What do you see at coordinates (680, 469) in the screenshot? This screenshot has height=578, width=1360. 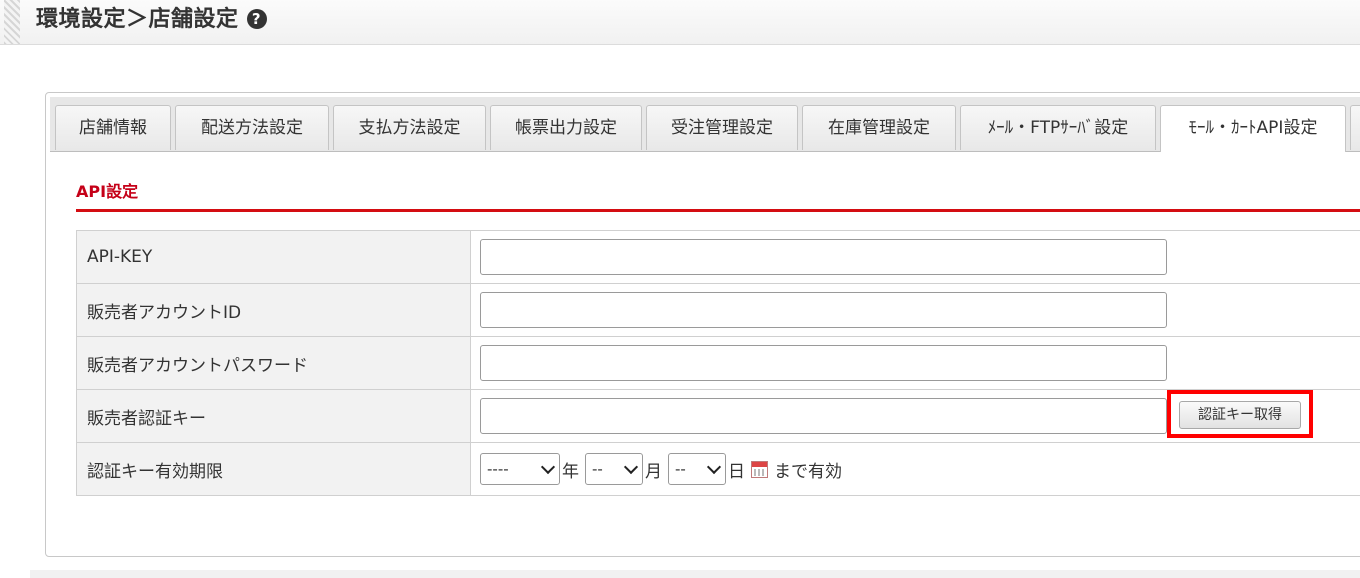 I see `expiry-day-value: --` at bounding box center [680, 469].